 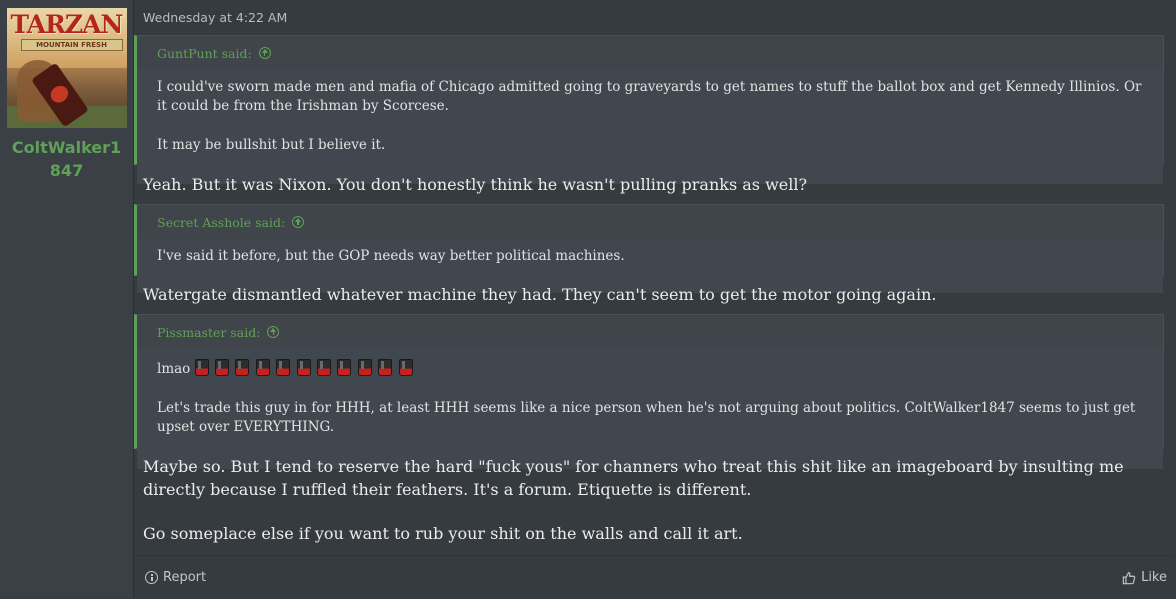 I want to click on avatar-banner: MOUNTAIN FRESH, so click(x=71, y=45).